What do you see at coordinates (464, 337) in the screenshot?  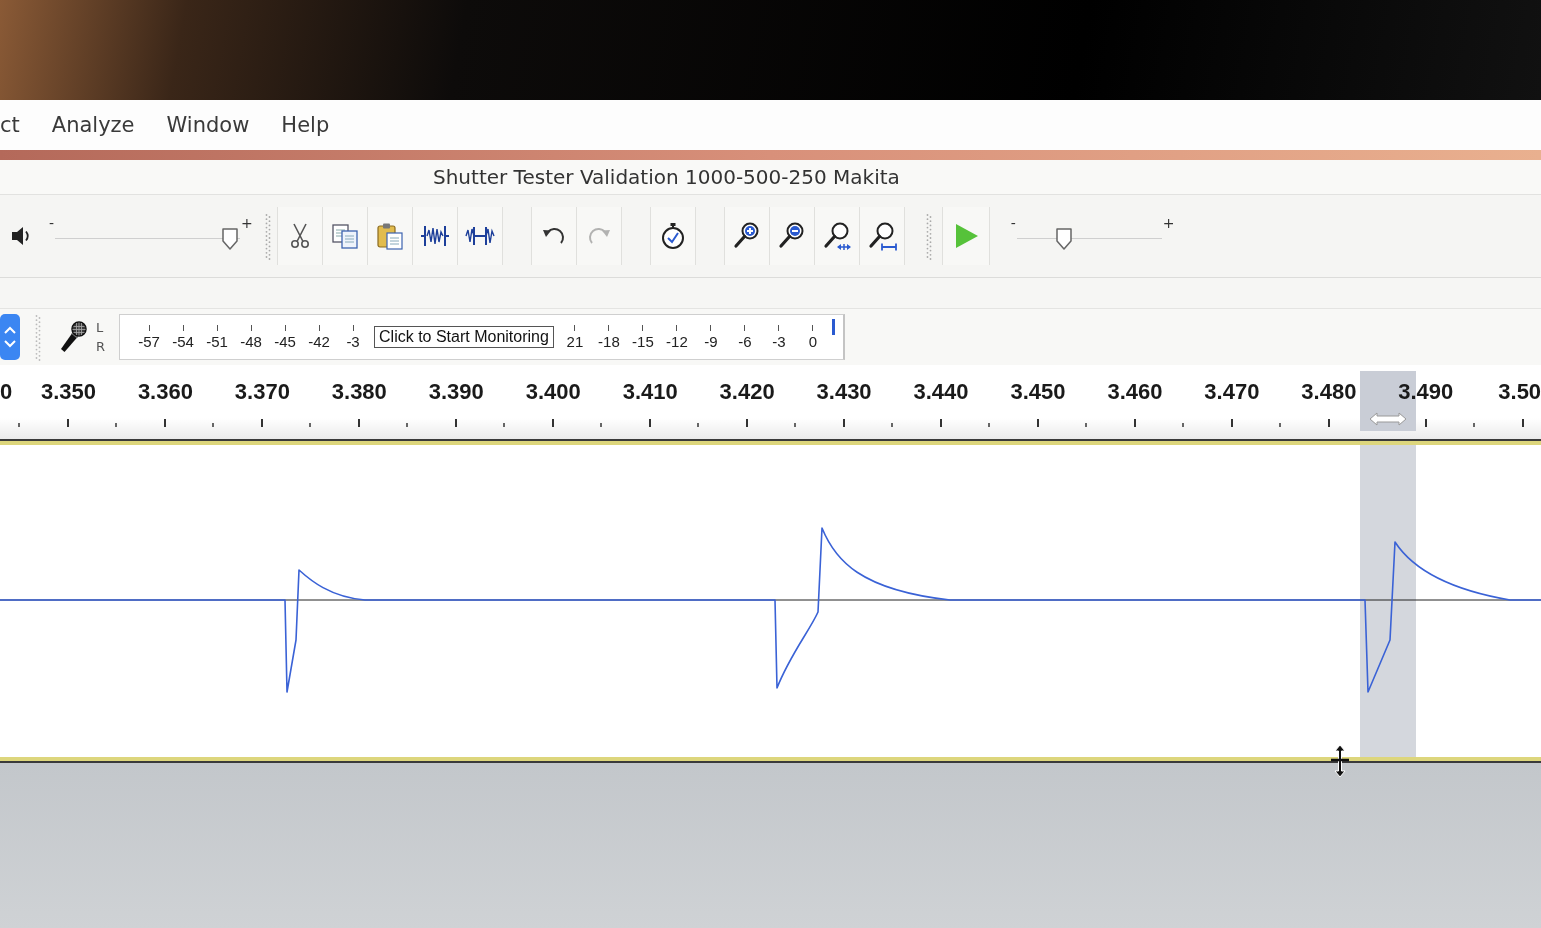 I see `monitoring-tooltip: Click to Start Monitoring` at bounding box center [464, 337].